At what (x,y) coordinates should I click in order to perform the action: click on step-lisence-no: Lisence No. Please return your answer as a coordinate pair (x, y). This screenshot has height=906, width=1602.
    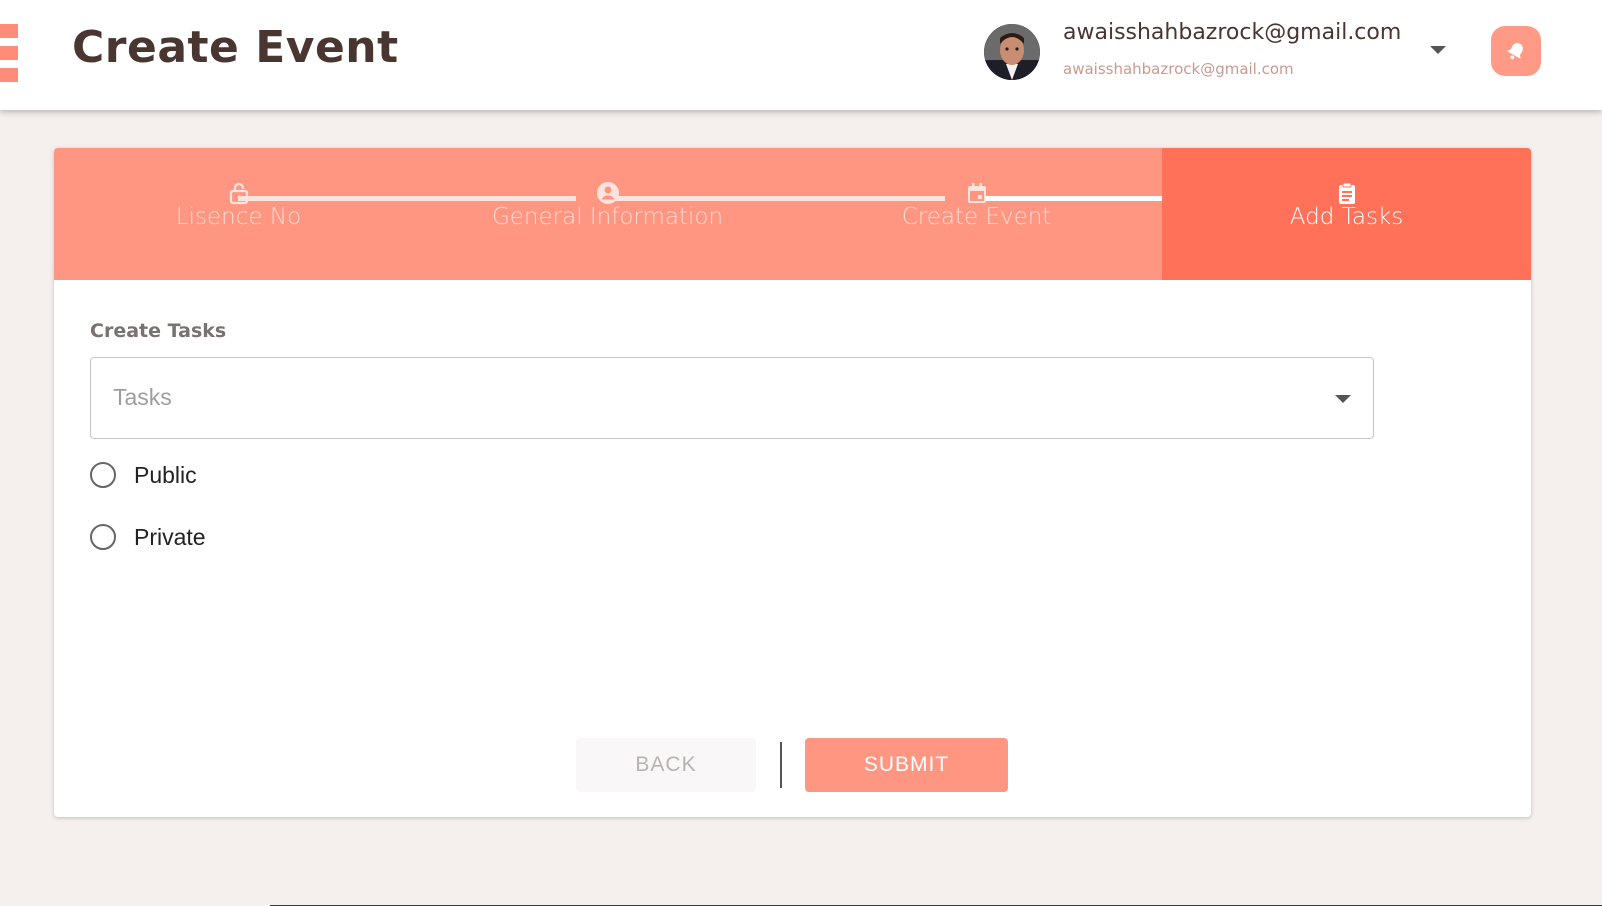
    Looking at the image, I should click on (238, 214).